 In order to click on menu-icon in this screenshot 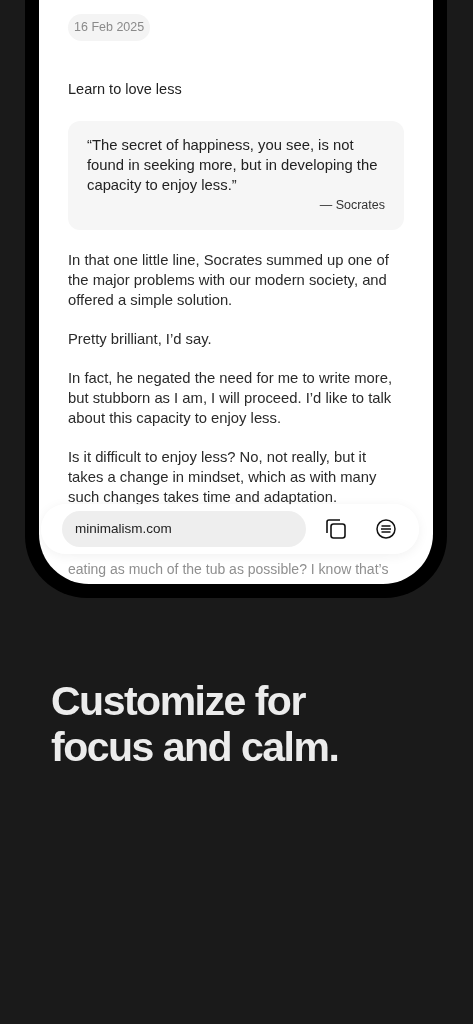, I will do `click(386, 529)`.